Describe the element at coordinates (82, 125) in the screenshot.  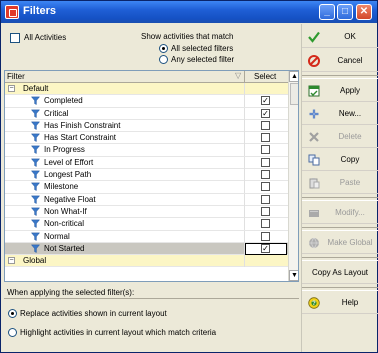
I see `filter-name: Has Finish Constraint` at that location.